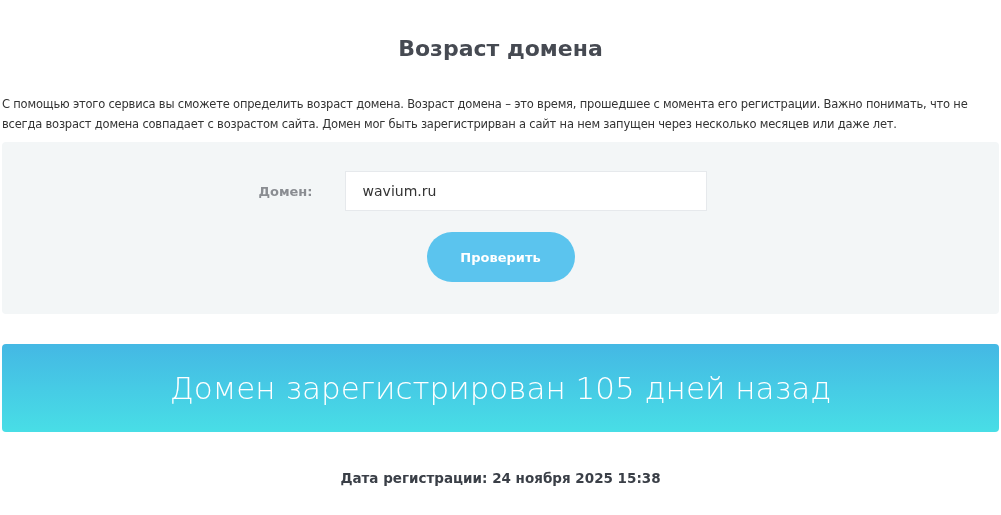 The width and height of the screenshot is (1001, 515). Describe the element at coordinates (500, 49) in the screenshot. I see `page-title: Возраст домена` at that location.